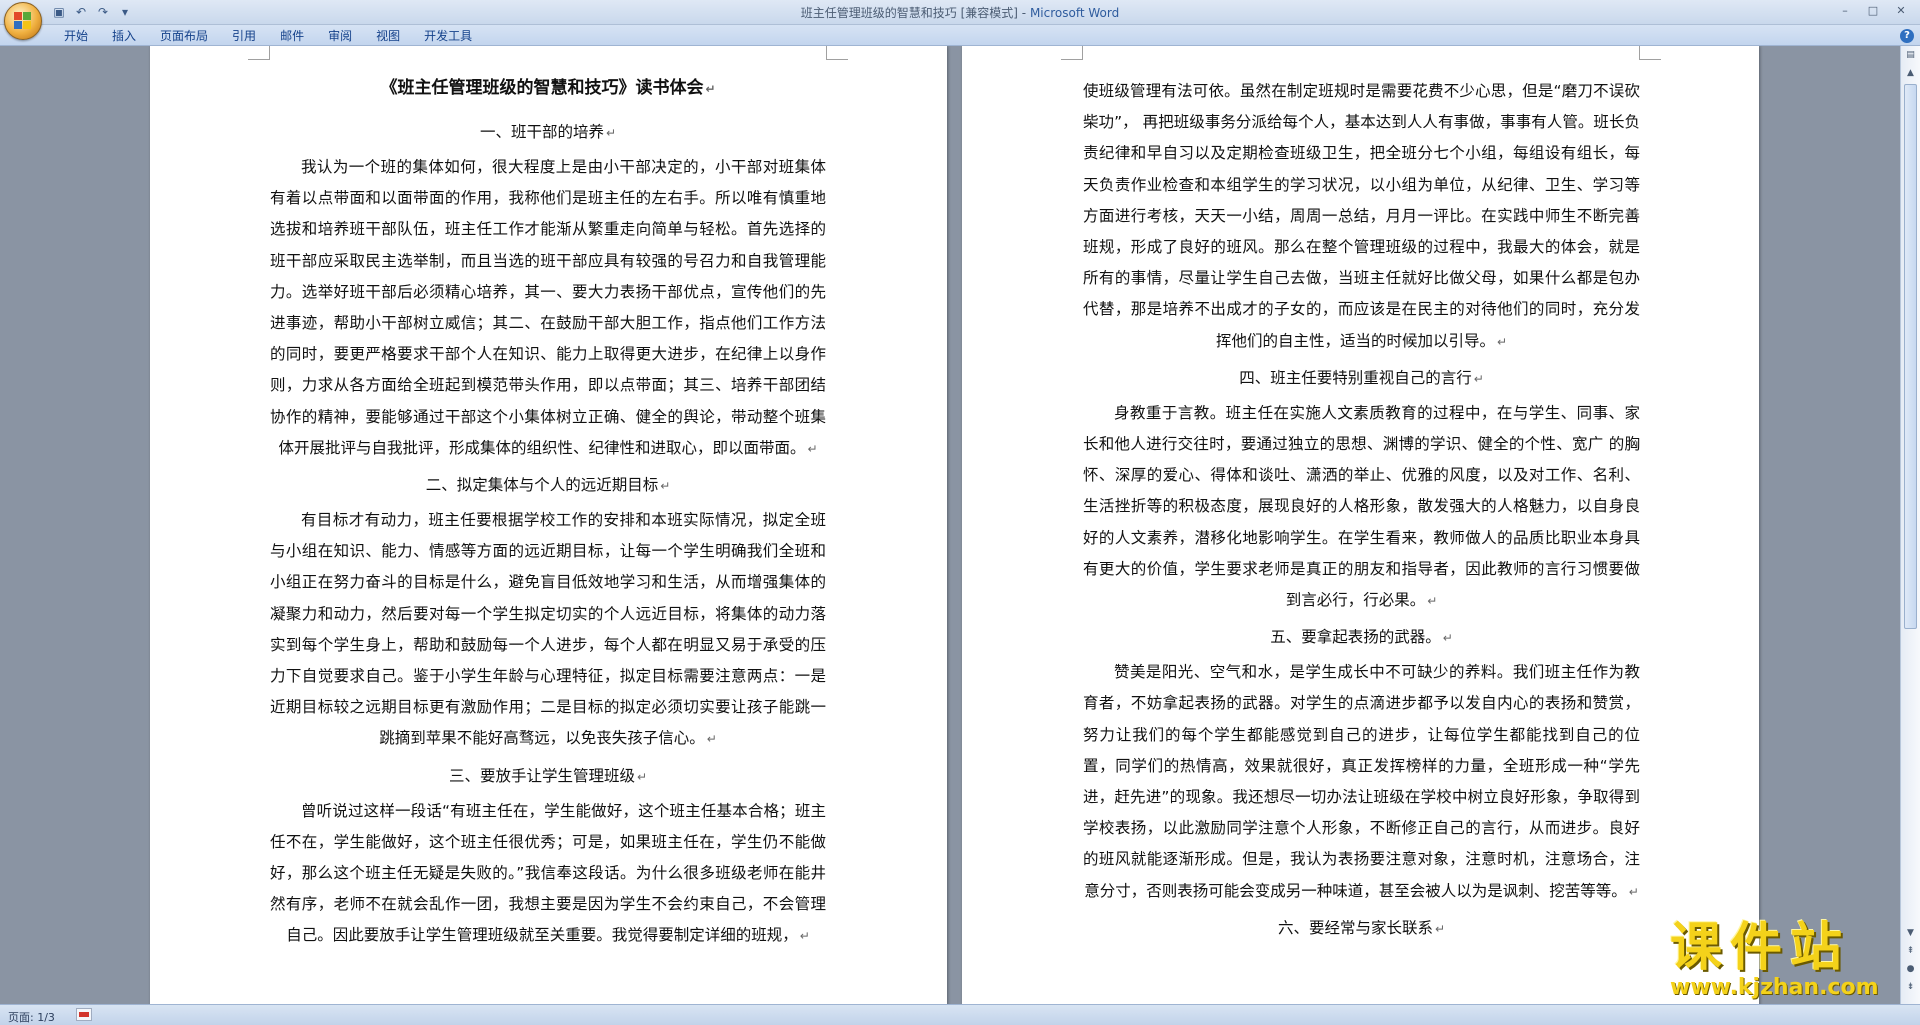  I want to click on section-heading: 二、拟定集体与个人的远近期目标 ↵, so click(548, 485).